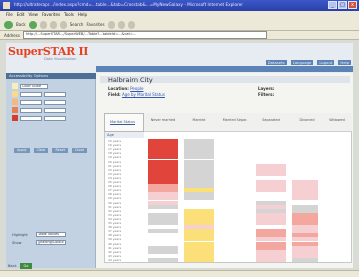 This screenshot has height=277, width=359. What do you see at coordinates (79, 150) in the screenshot?
I see `close-panel-button: Close` at bounding box center [79, 150].